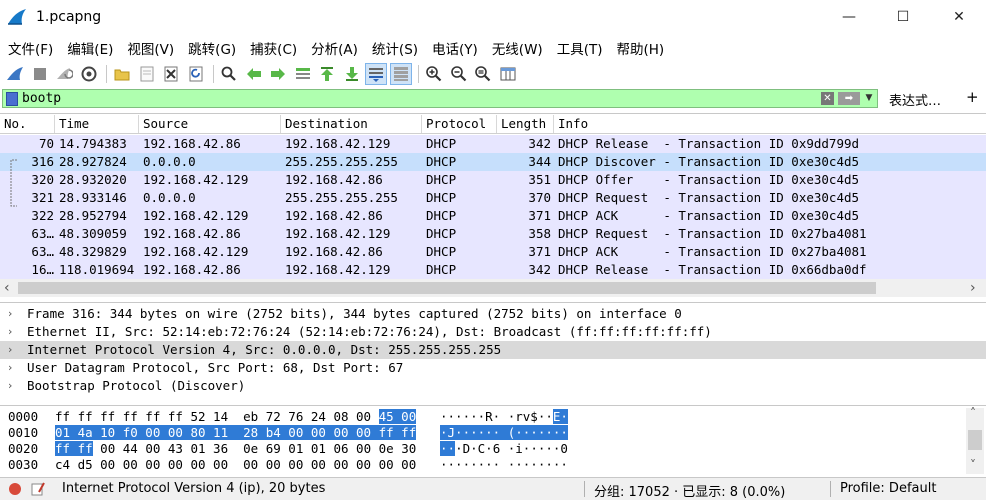  What do you see at coordinates (12, 98) in the screenshot?
I see `bookmark-icon` at bounding box center [12, 98].